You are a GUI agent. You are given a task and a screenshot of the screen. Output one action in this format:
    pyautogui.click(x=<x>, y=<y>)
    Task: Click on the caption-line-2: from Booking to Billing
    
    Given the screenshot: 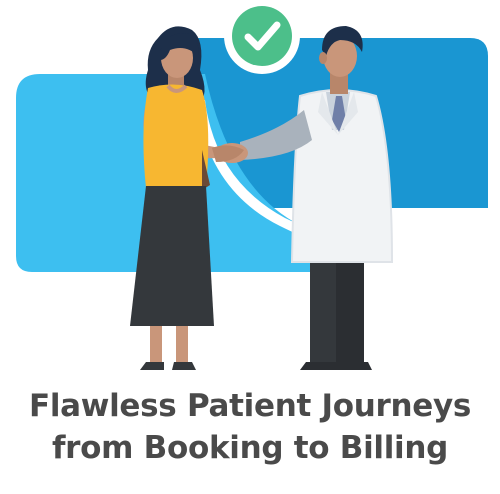 What is the action you would take?
    pyautogui.click(x=250, y=448)
    